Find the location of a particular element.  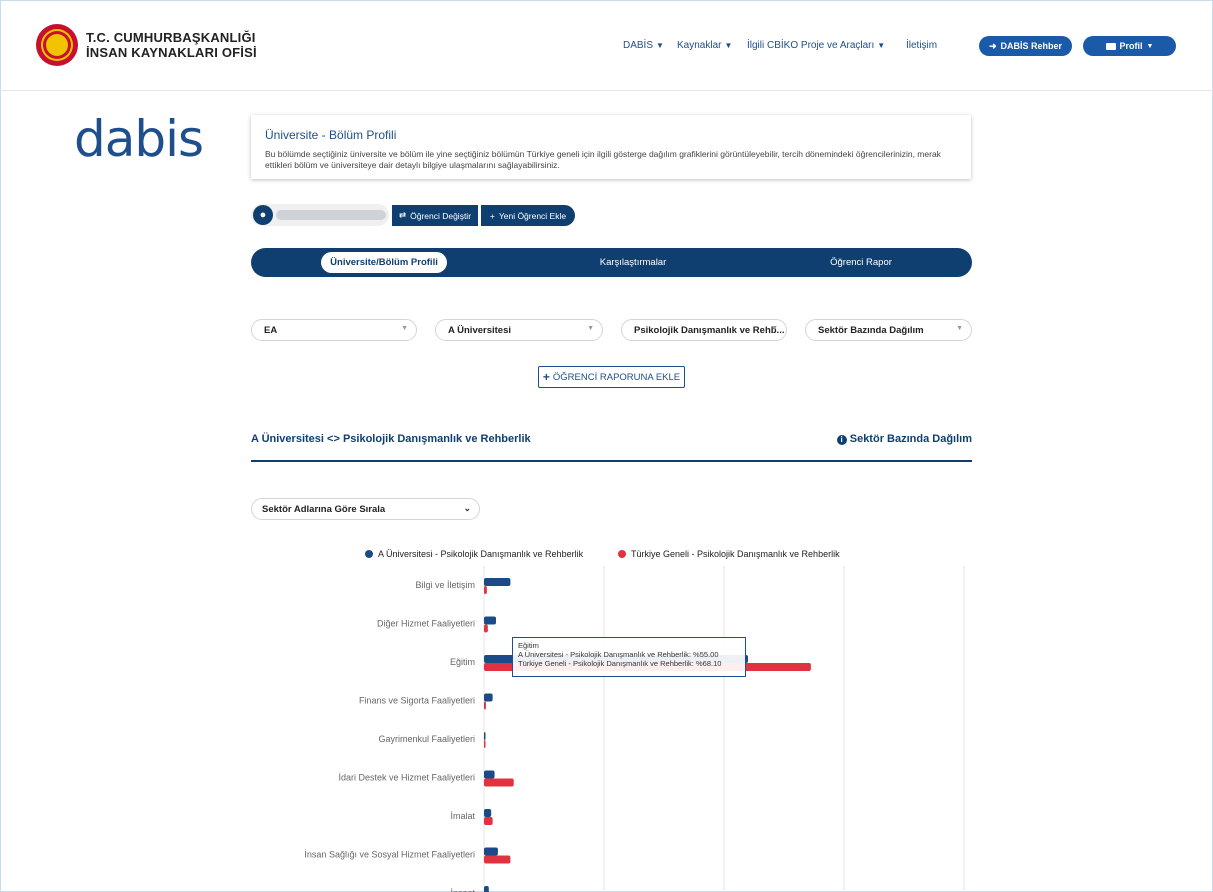

score-type-select: EA ▼ is located at coordinates (334, 330).